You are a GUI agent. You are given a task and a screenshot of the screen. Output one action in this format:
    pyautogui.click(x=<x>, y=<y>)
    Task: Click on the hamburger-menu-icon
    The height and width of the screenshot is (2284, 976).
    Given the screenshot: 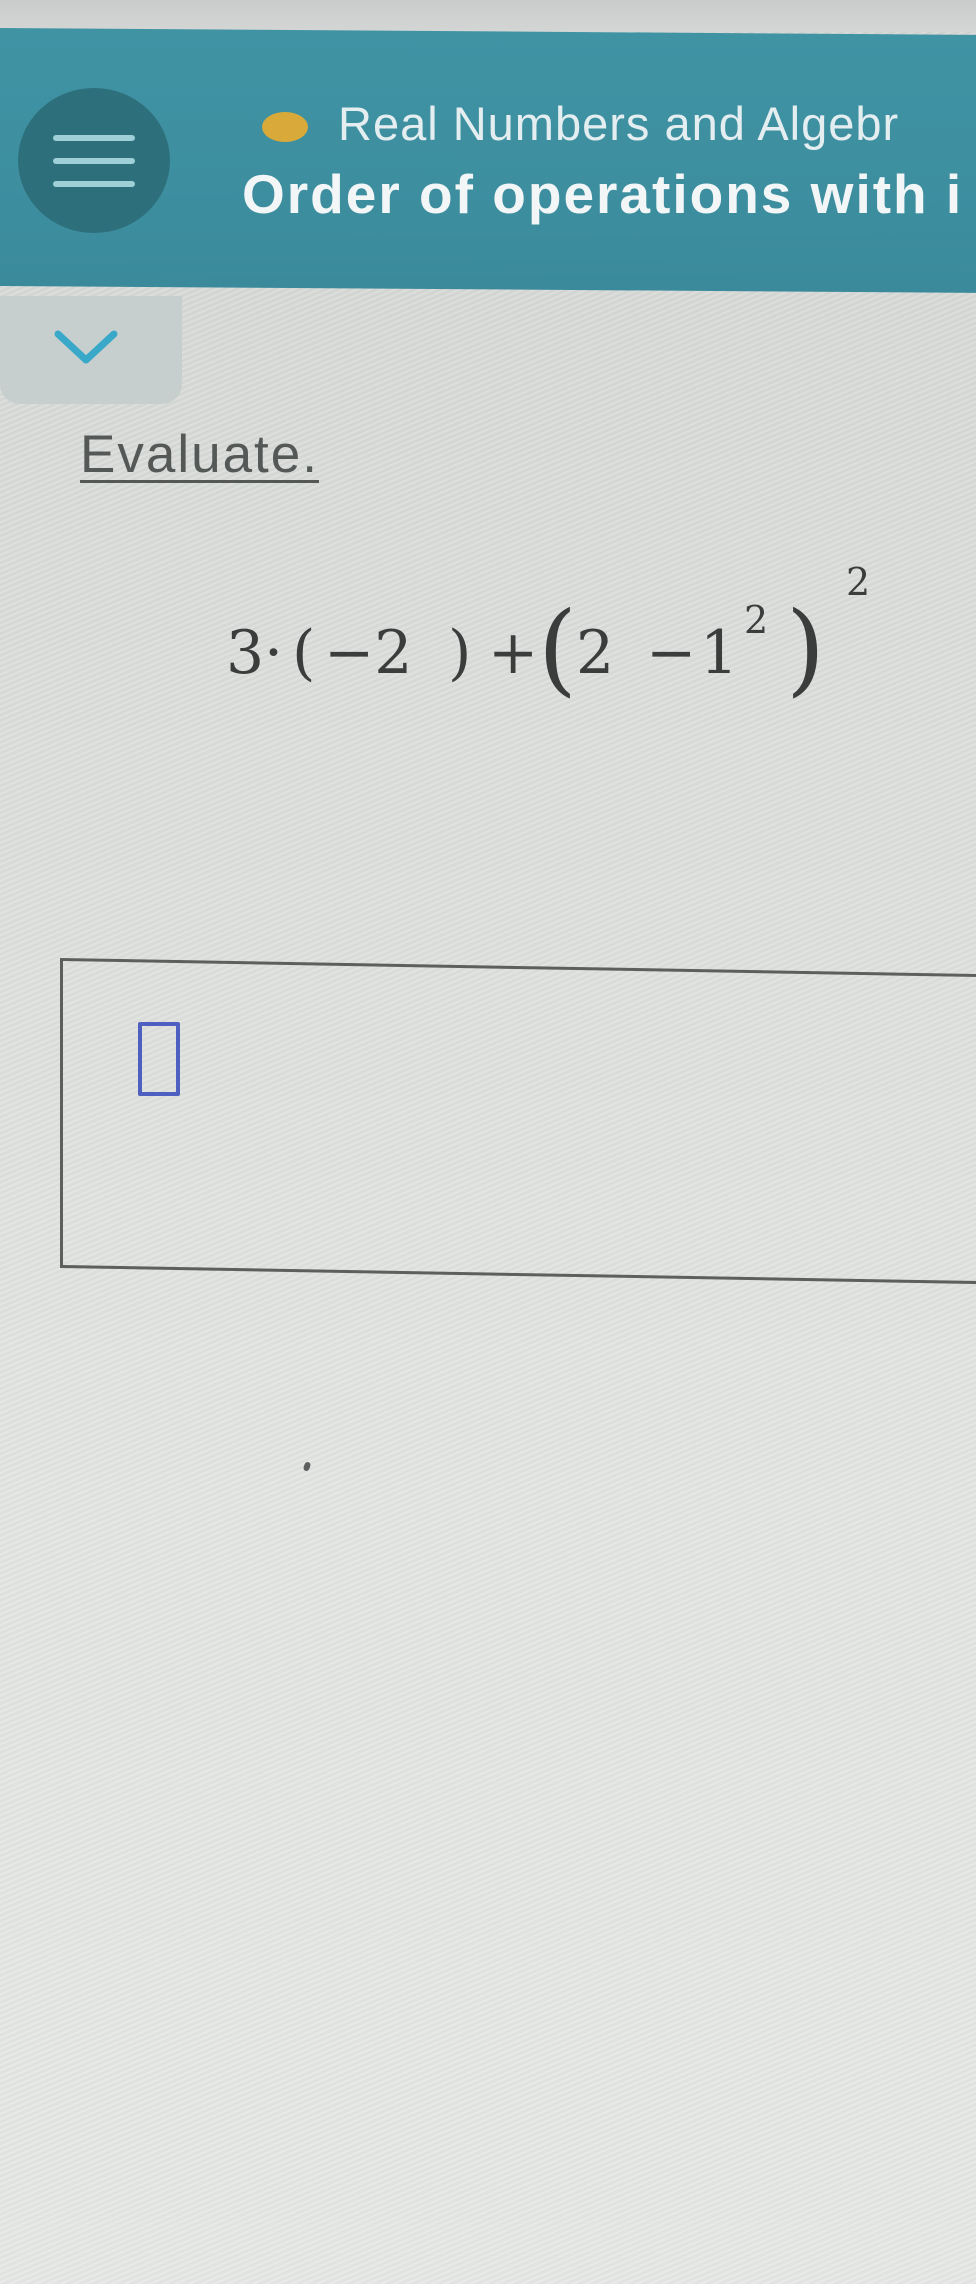 What is the action you would take?
    pyautogui.click(x=94, y=137)
    